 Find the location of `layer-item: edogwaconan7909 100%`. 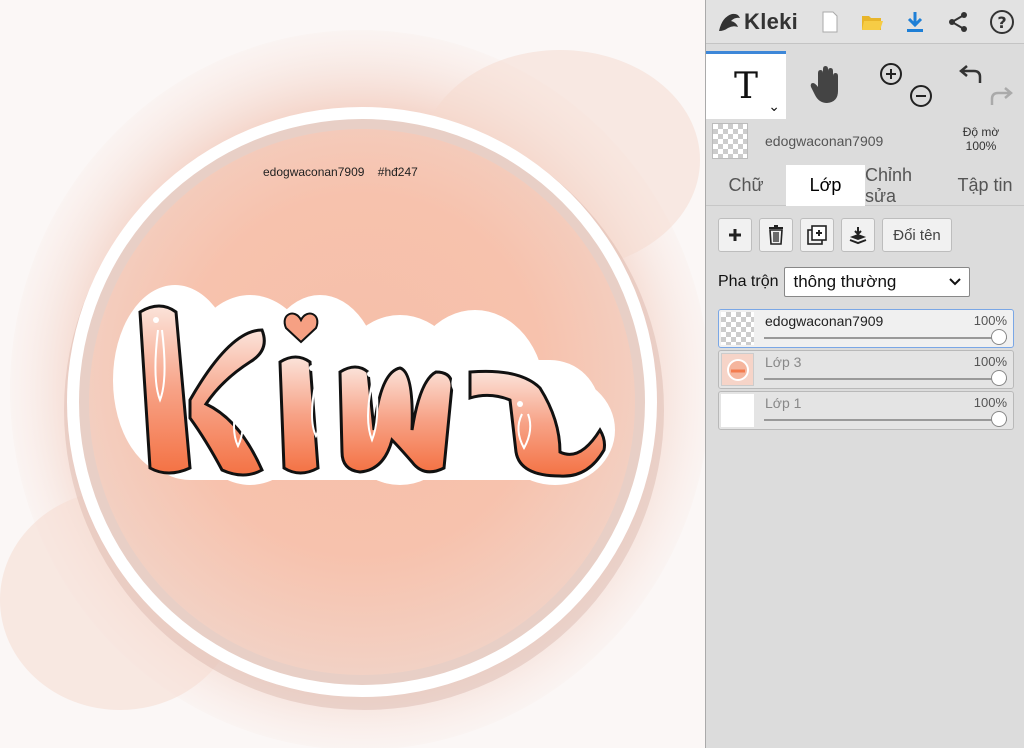

layer-item: edogwaconan7909 100% is located at coordinates (866, 328).